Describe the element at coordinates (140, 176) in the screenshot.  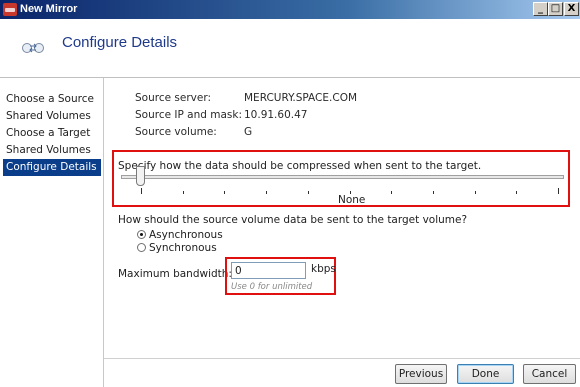
I see `compression-slider-thumb` at that location.